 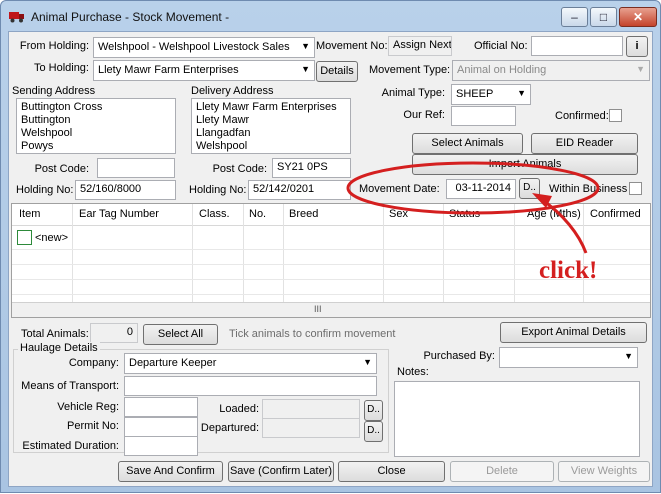 What do you see at coordinates (568, 270) in the screenshot?
I see `annotation-click-text: click!` at bounding box center [568, 270].